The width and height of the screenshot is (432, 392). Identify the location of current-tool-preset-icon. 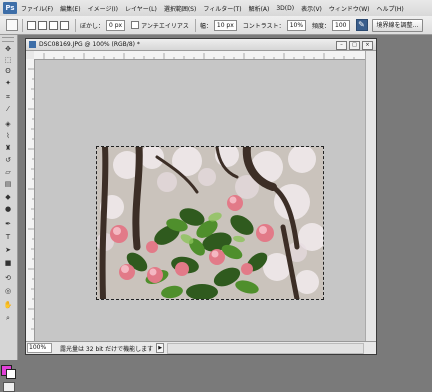
(12, 25).